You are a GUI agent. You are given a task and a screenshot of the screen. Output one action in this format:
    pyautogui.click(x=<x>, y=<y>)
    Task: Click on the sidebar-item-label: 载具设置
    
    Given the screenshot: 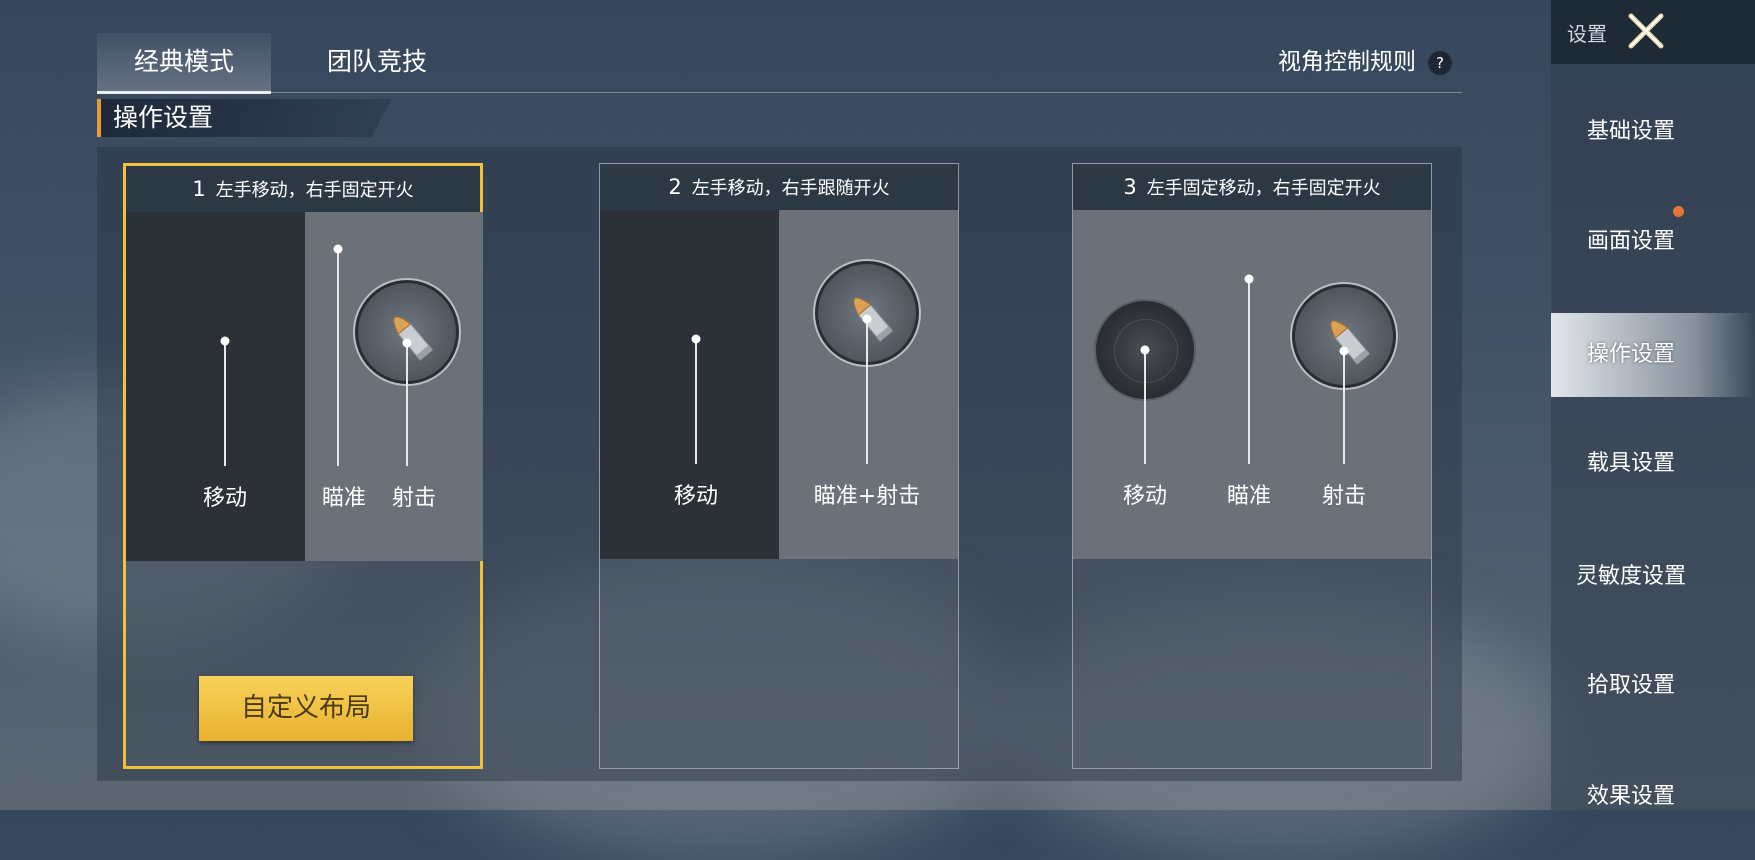 What is the action you would take?
    pyautogui.click(x=1630, y=463)
    